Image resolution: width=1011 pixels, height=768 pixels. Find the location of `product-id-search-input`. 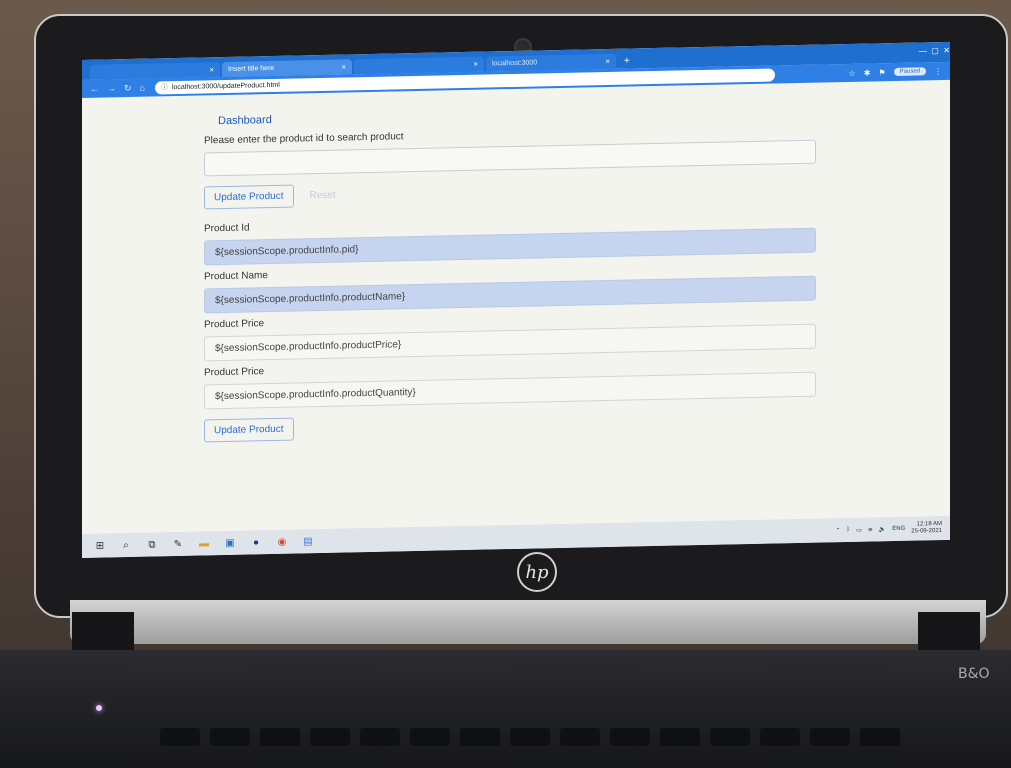

product-id-search-input is located at coordinates (510, 158).